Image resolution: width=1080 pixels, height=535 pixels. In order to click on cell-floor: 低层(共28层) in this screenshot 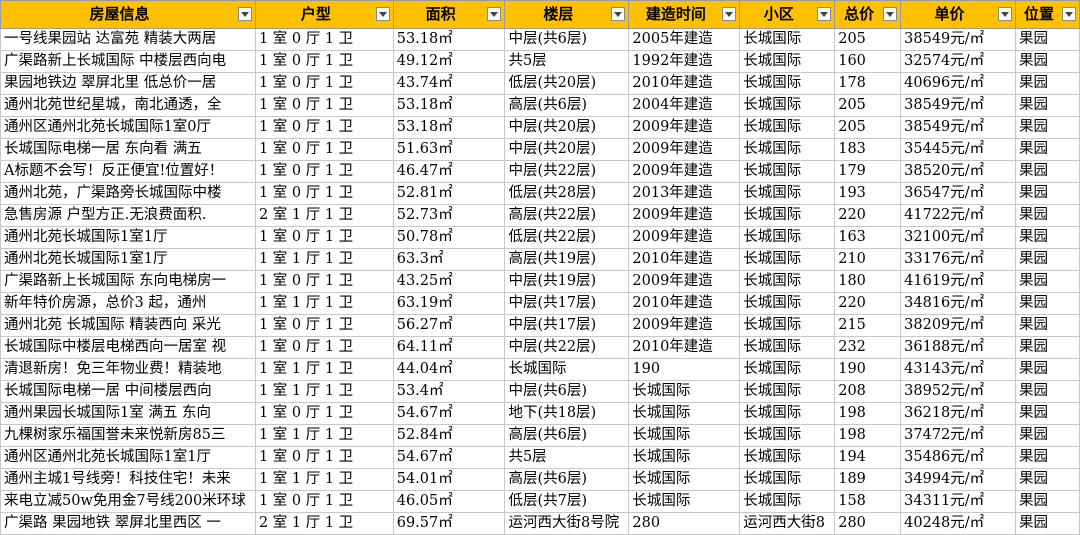, I will do `click(567, 193)`.